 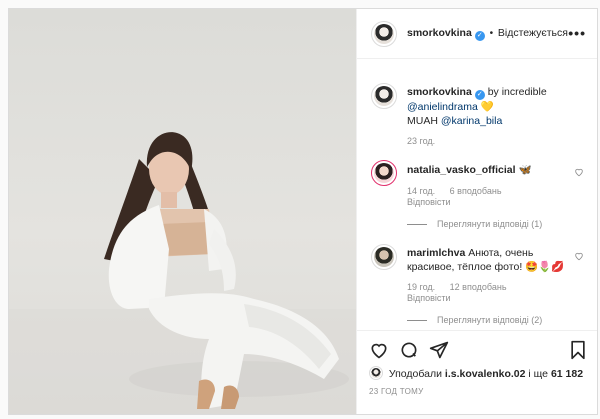 I want to click on likes-middle: і ще, so click(x=538, y=374).